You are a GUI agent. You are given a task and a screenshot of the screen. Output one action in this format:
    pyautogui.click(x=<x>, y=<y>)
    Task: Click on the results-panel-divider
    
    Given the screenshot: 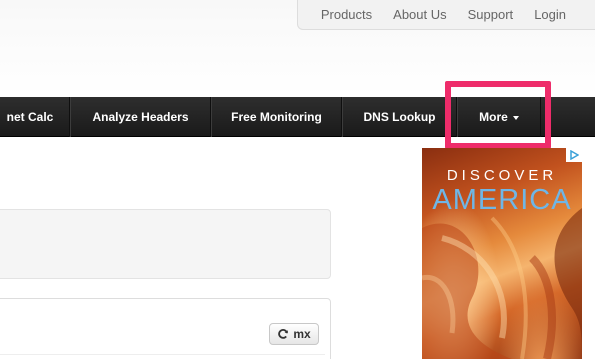 What is the action you would take?
    pyautogui.click(x=162, y=354)
    